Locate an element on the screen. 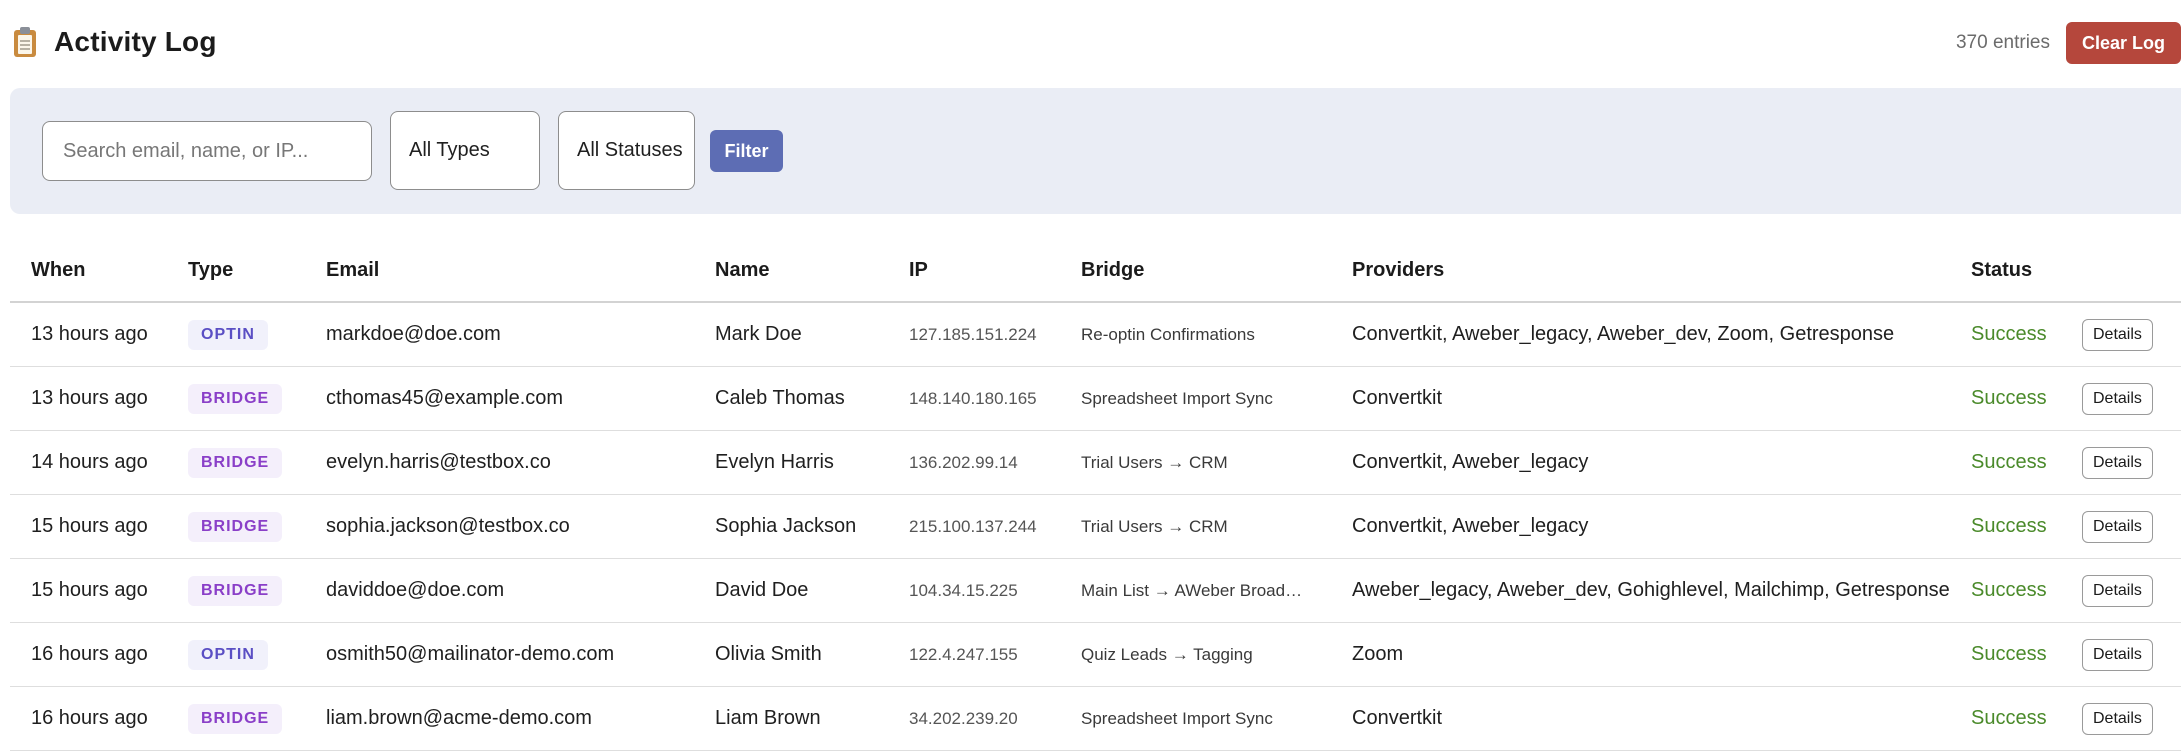 The width and height of the screenshot is (2181, 754). email-cell: sophia.jackson@testbox.co is located at coordinates (499, 526).